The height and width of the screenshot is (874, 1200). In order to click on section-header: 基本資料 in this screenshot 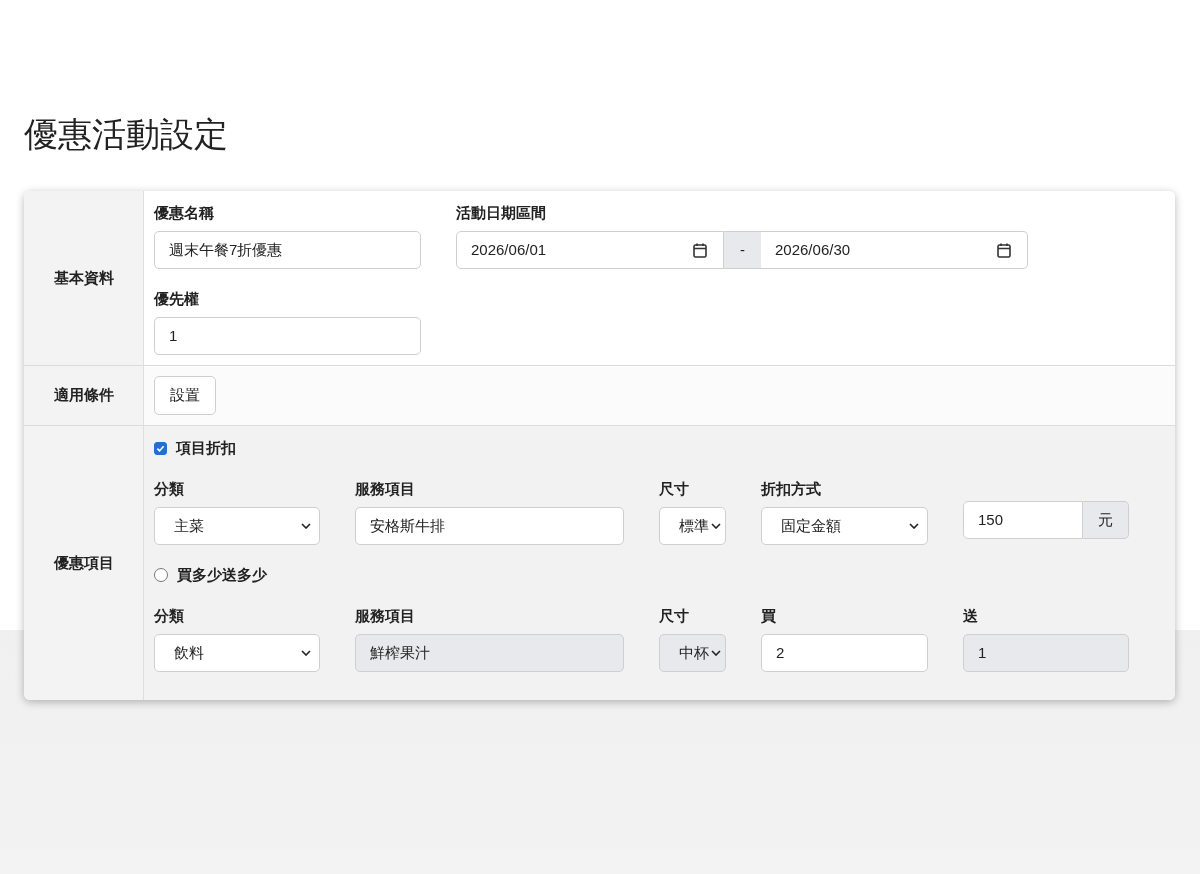, I will do `click(84, 278)`.